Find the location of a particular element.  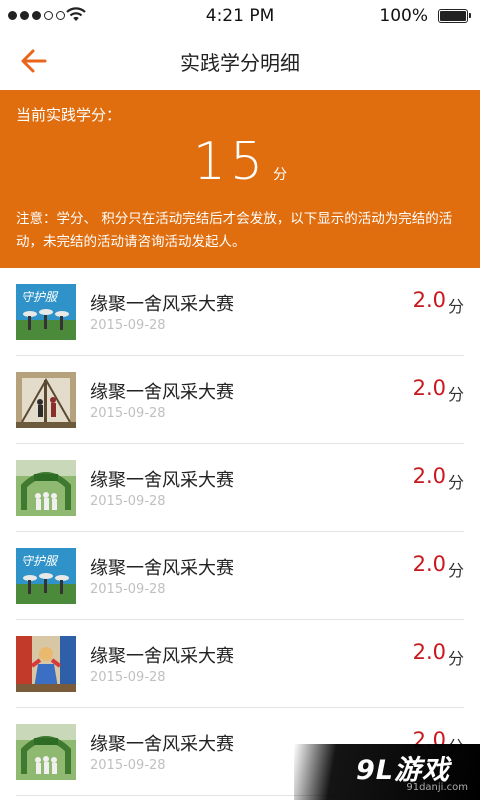

current-credit-unit: 分 is located at coordinates (280, 175).